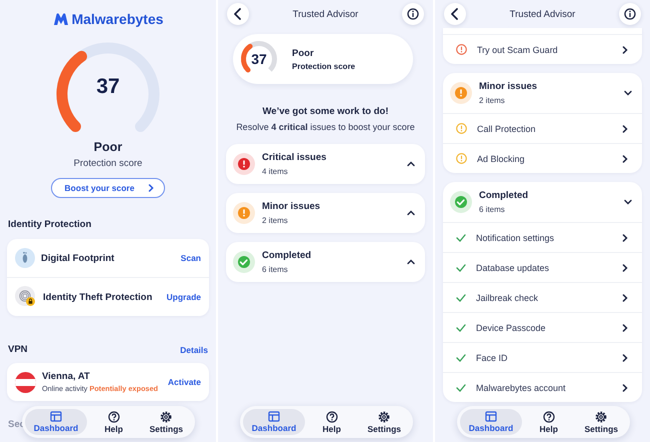 This screenshot has width=650, height=442. What do you see at coordinates (326, 111) in the screenshot?
I see `headline: We’ve got some work to do!` at bounding box center [326, 111].